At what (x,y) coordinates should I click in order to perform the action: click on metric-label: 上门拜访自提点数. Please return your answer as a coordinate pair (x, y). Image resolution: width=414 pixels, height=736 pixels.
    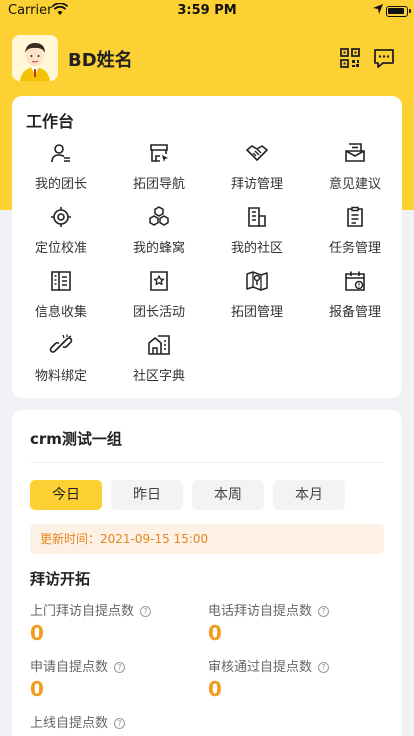
    Looking at the image, I should click on (82, 611).